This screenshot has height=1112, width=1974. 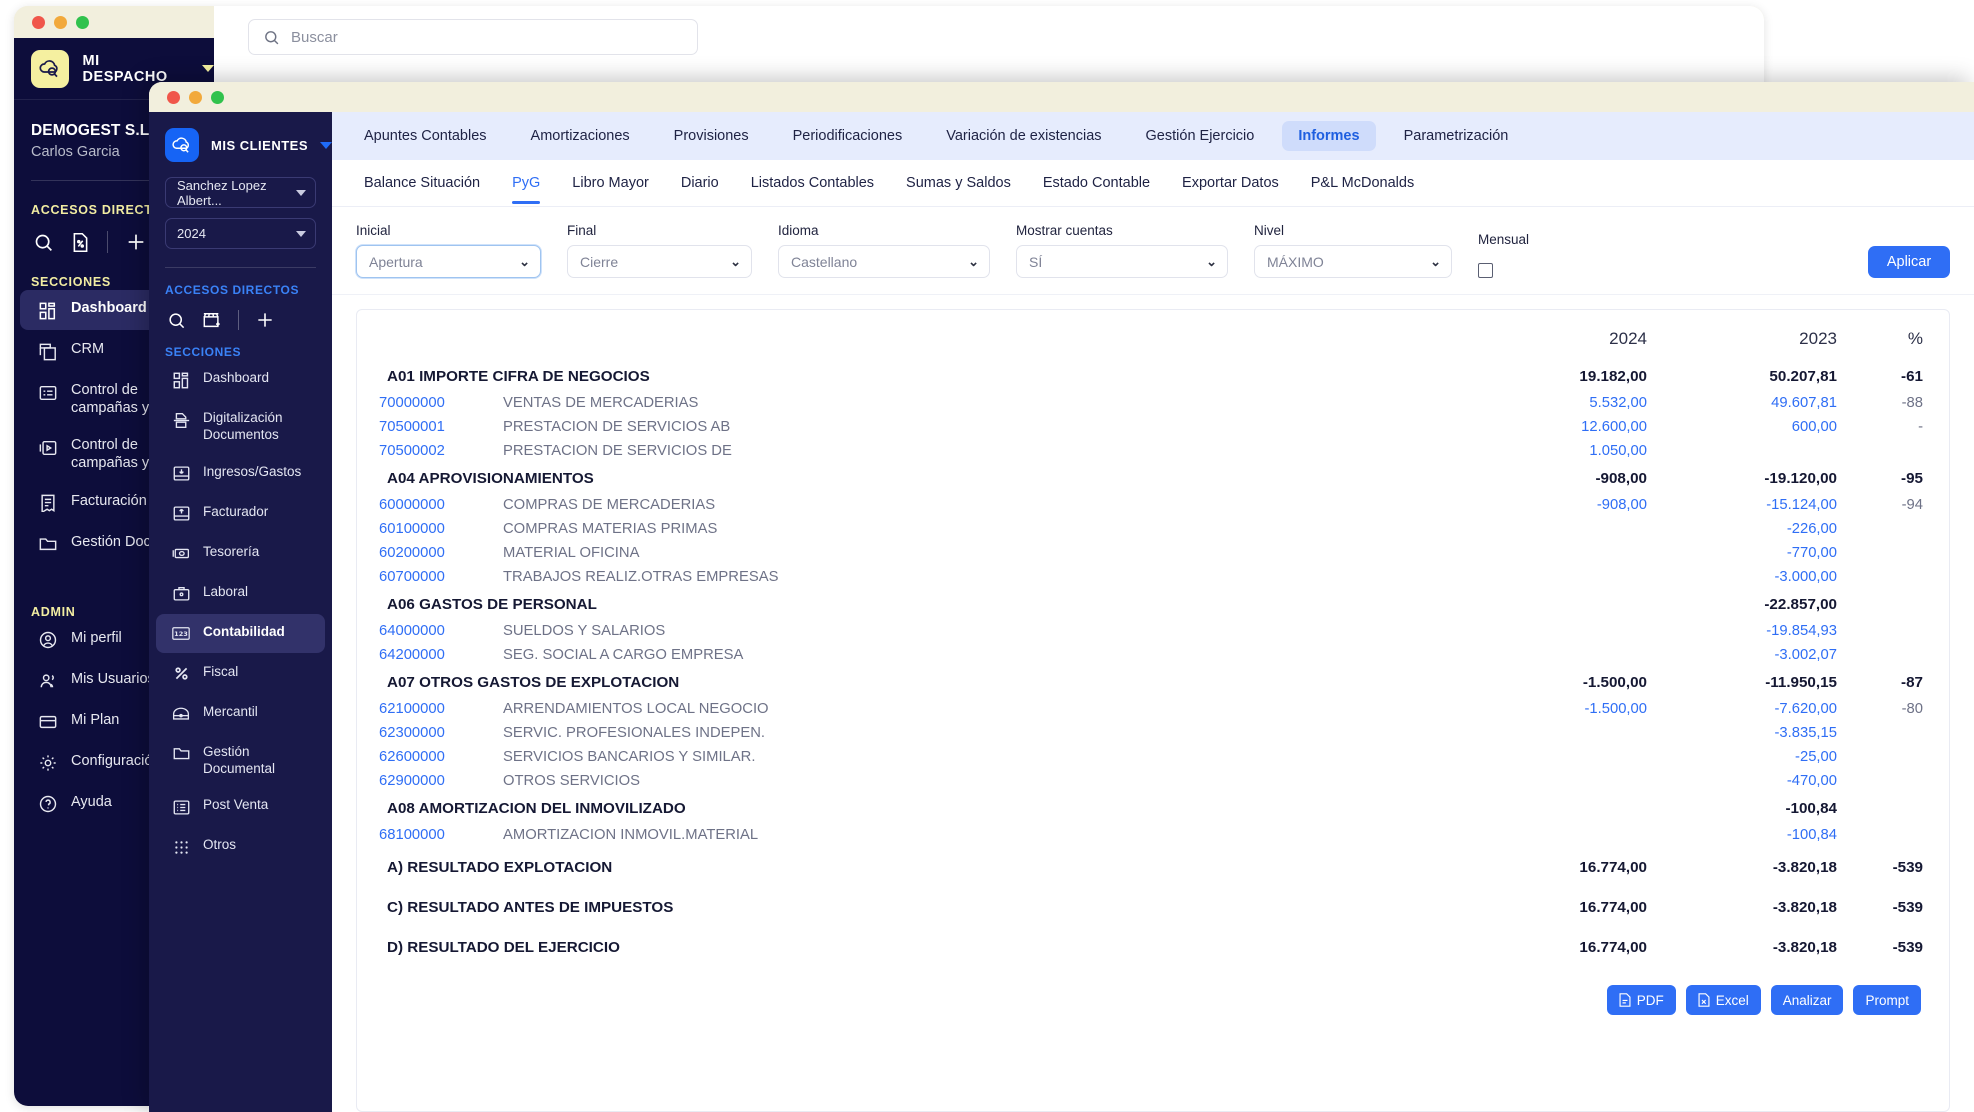 What do you see at coordinates (526, 183) in the screenshot?
I see `subtab-pyg: PyG` at bounding box center [526, 183].